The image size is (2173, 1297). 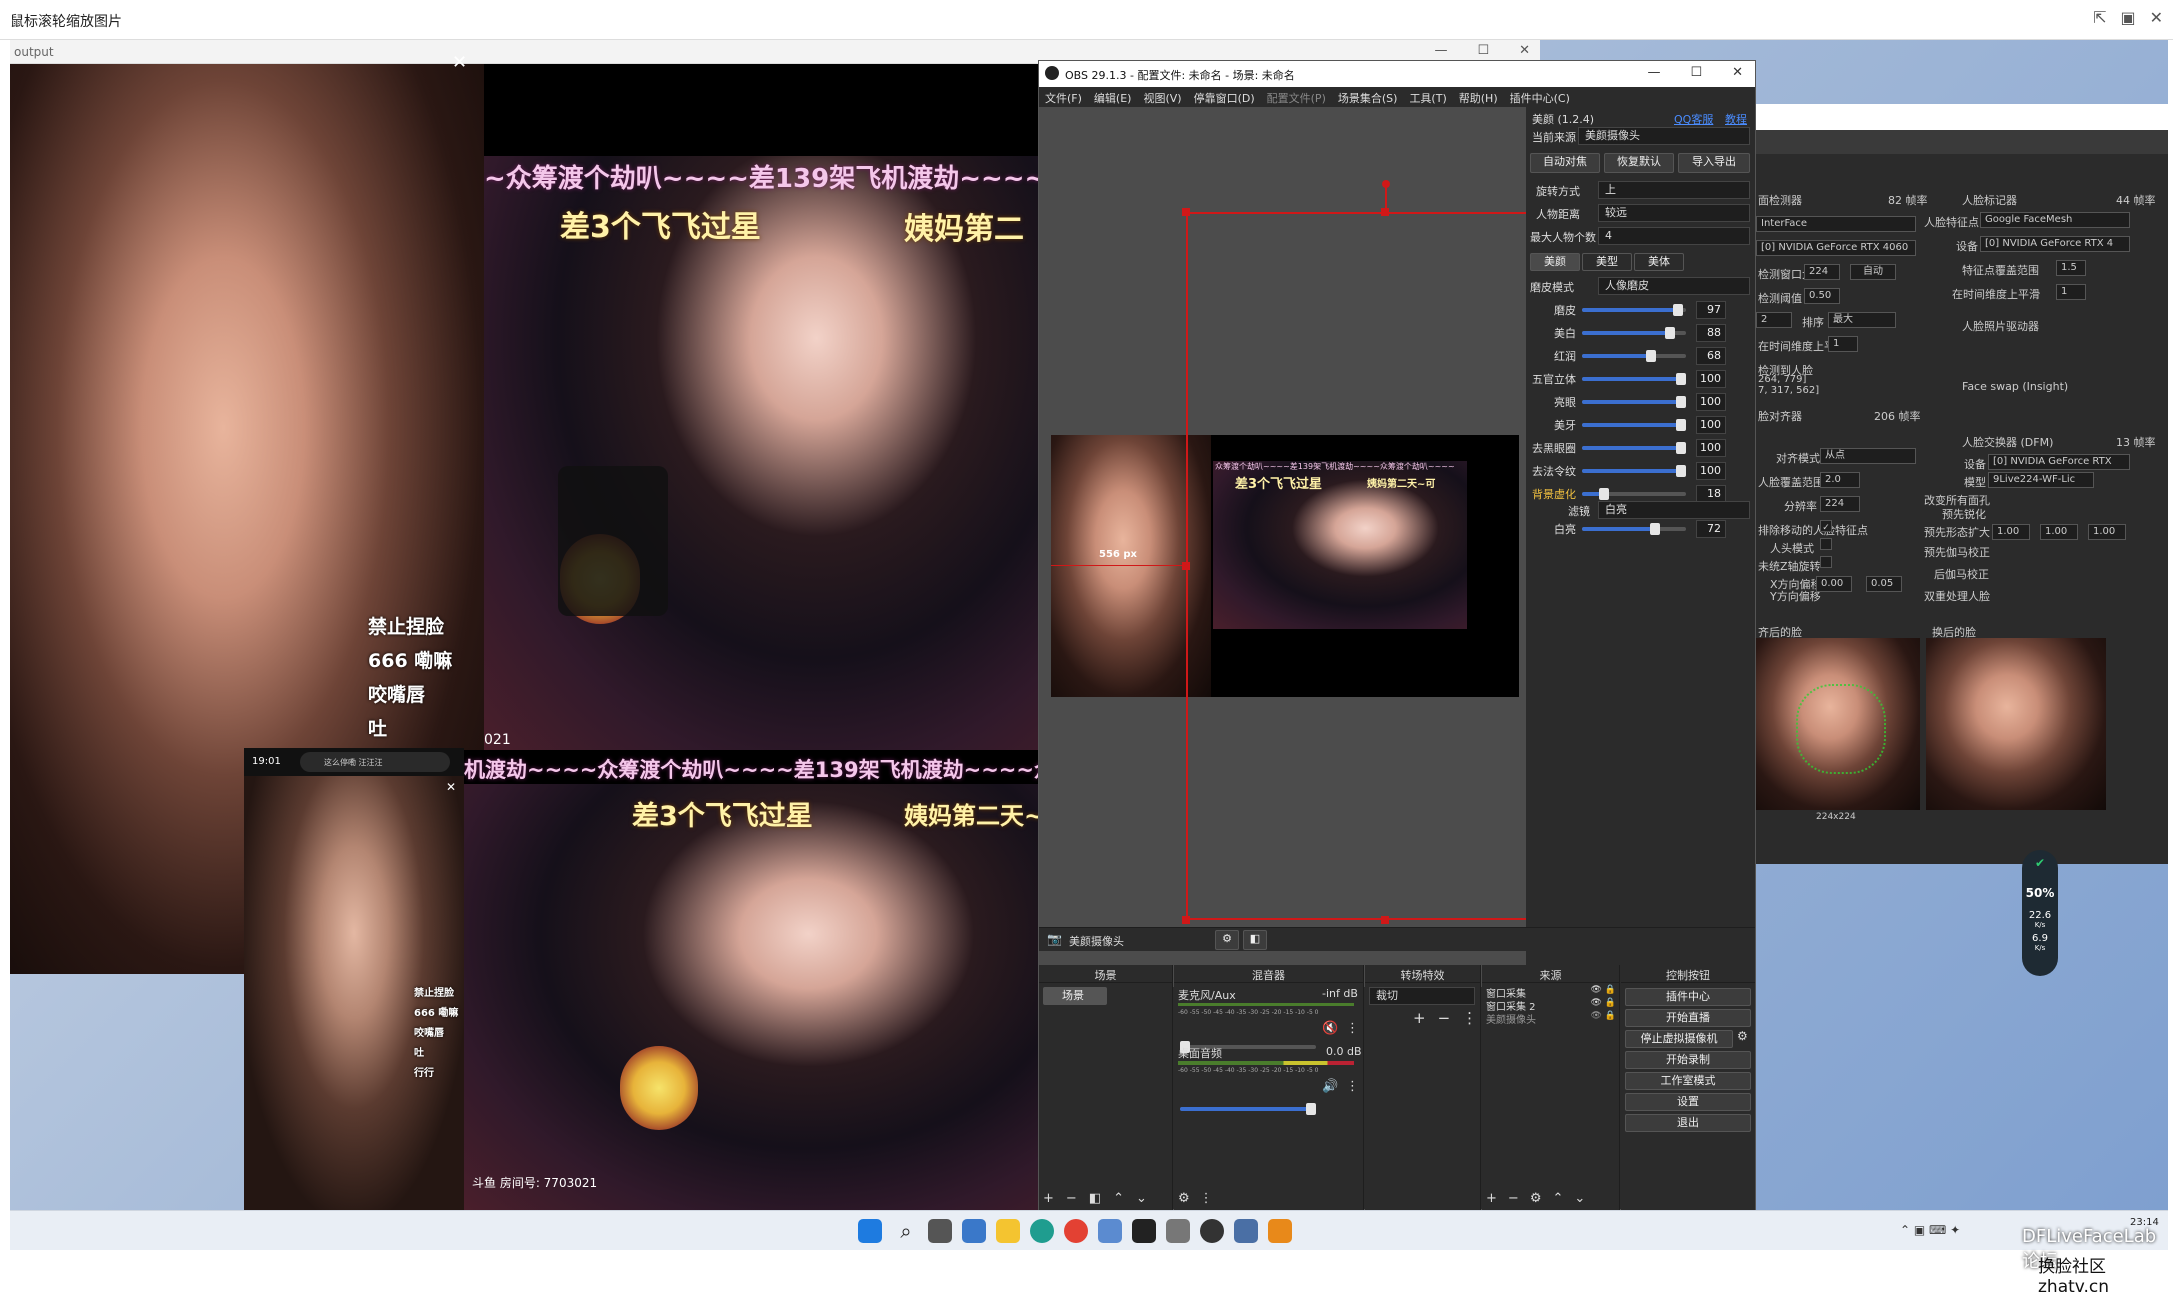 What do you see at coordinates (1664, 136) in the screenshot?
I see `current-source-select: 美颜摄像头` at bounding box center [1664, 136].